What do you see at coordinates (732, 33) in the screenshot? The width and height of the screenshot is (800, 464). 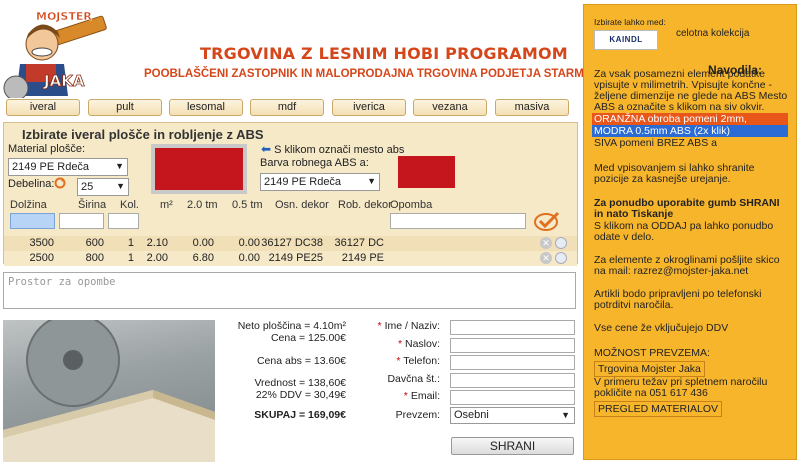 I see `kolekcija-link: celotna kolekcija` at bounding box center [732, 33].